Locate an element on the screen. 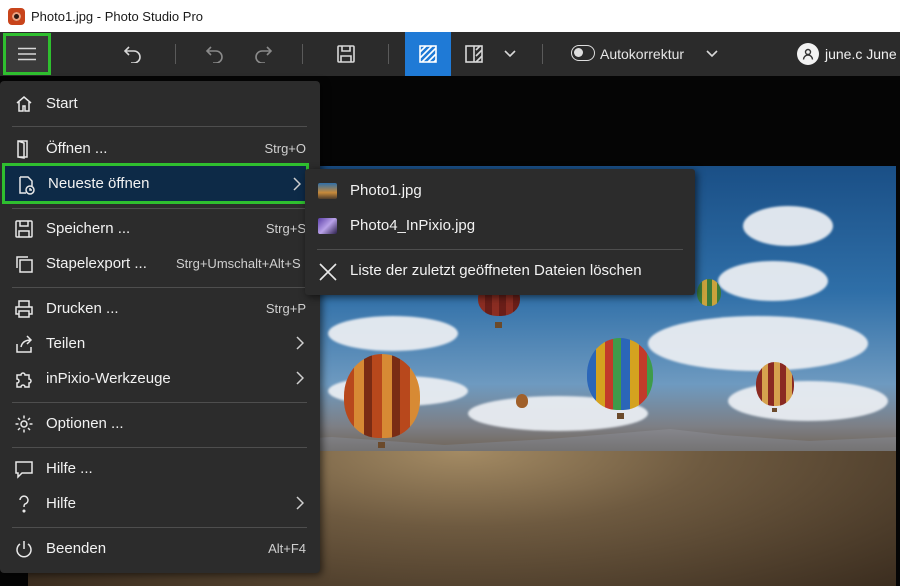  autocorrect-toggle is located at coordinates (583, 53).